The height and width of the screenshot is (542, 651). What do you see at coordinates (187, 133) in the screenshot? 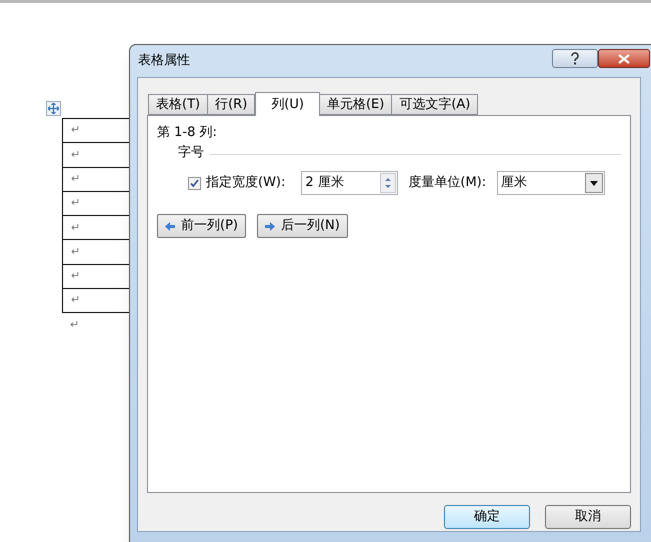
I see `column-range-label: 第 1-8 列:` at bounding box center [187, 133].